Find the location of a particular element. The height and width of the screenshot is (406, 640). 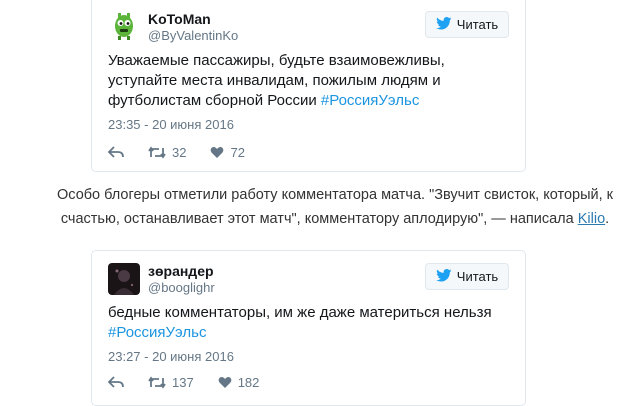

retweet-button: 137 is located at coordinates (171, 382).